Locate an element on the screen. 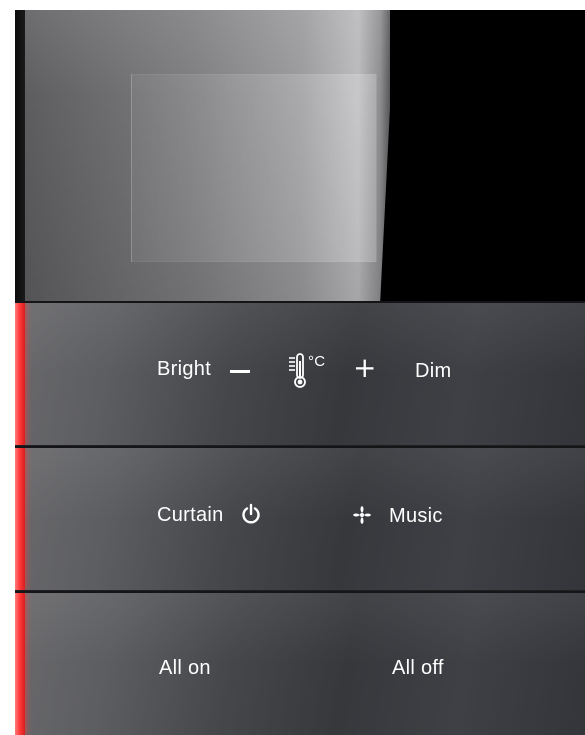 The height and width of the screenshot is (735, 585). all-on-button: All on is located at coordinates (185, 668).